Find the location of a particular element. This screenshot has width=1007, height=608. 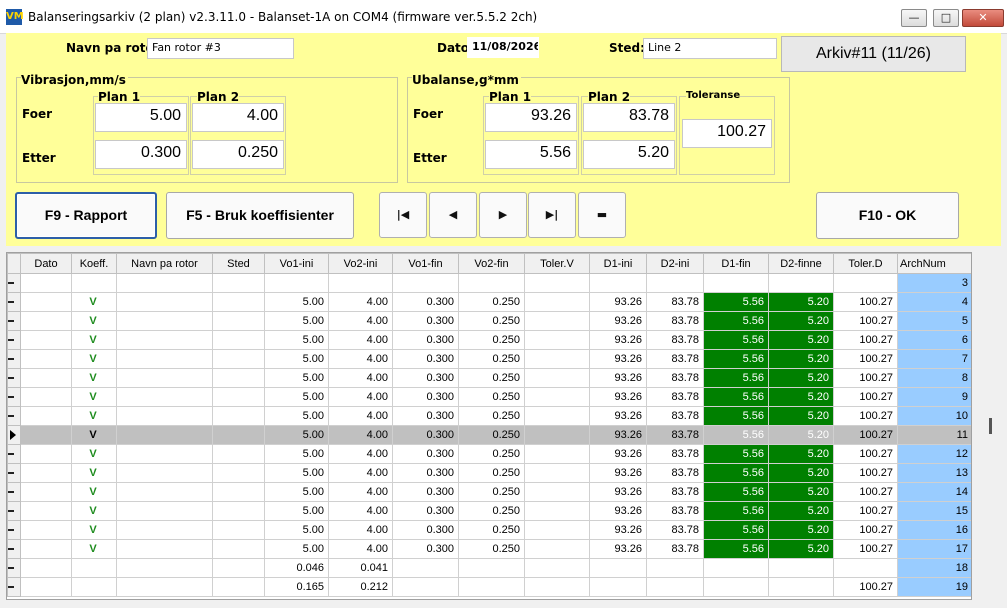

table-row: 0.046 0.041 18 is located at coordinates (489, 568).